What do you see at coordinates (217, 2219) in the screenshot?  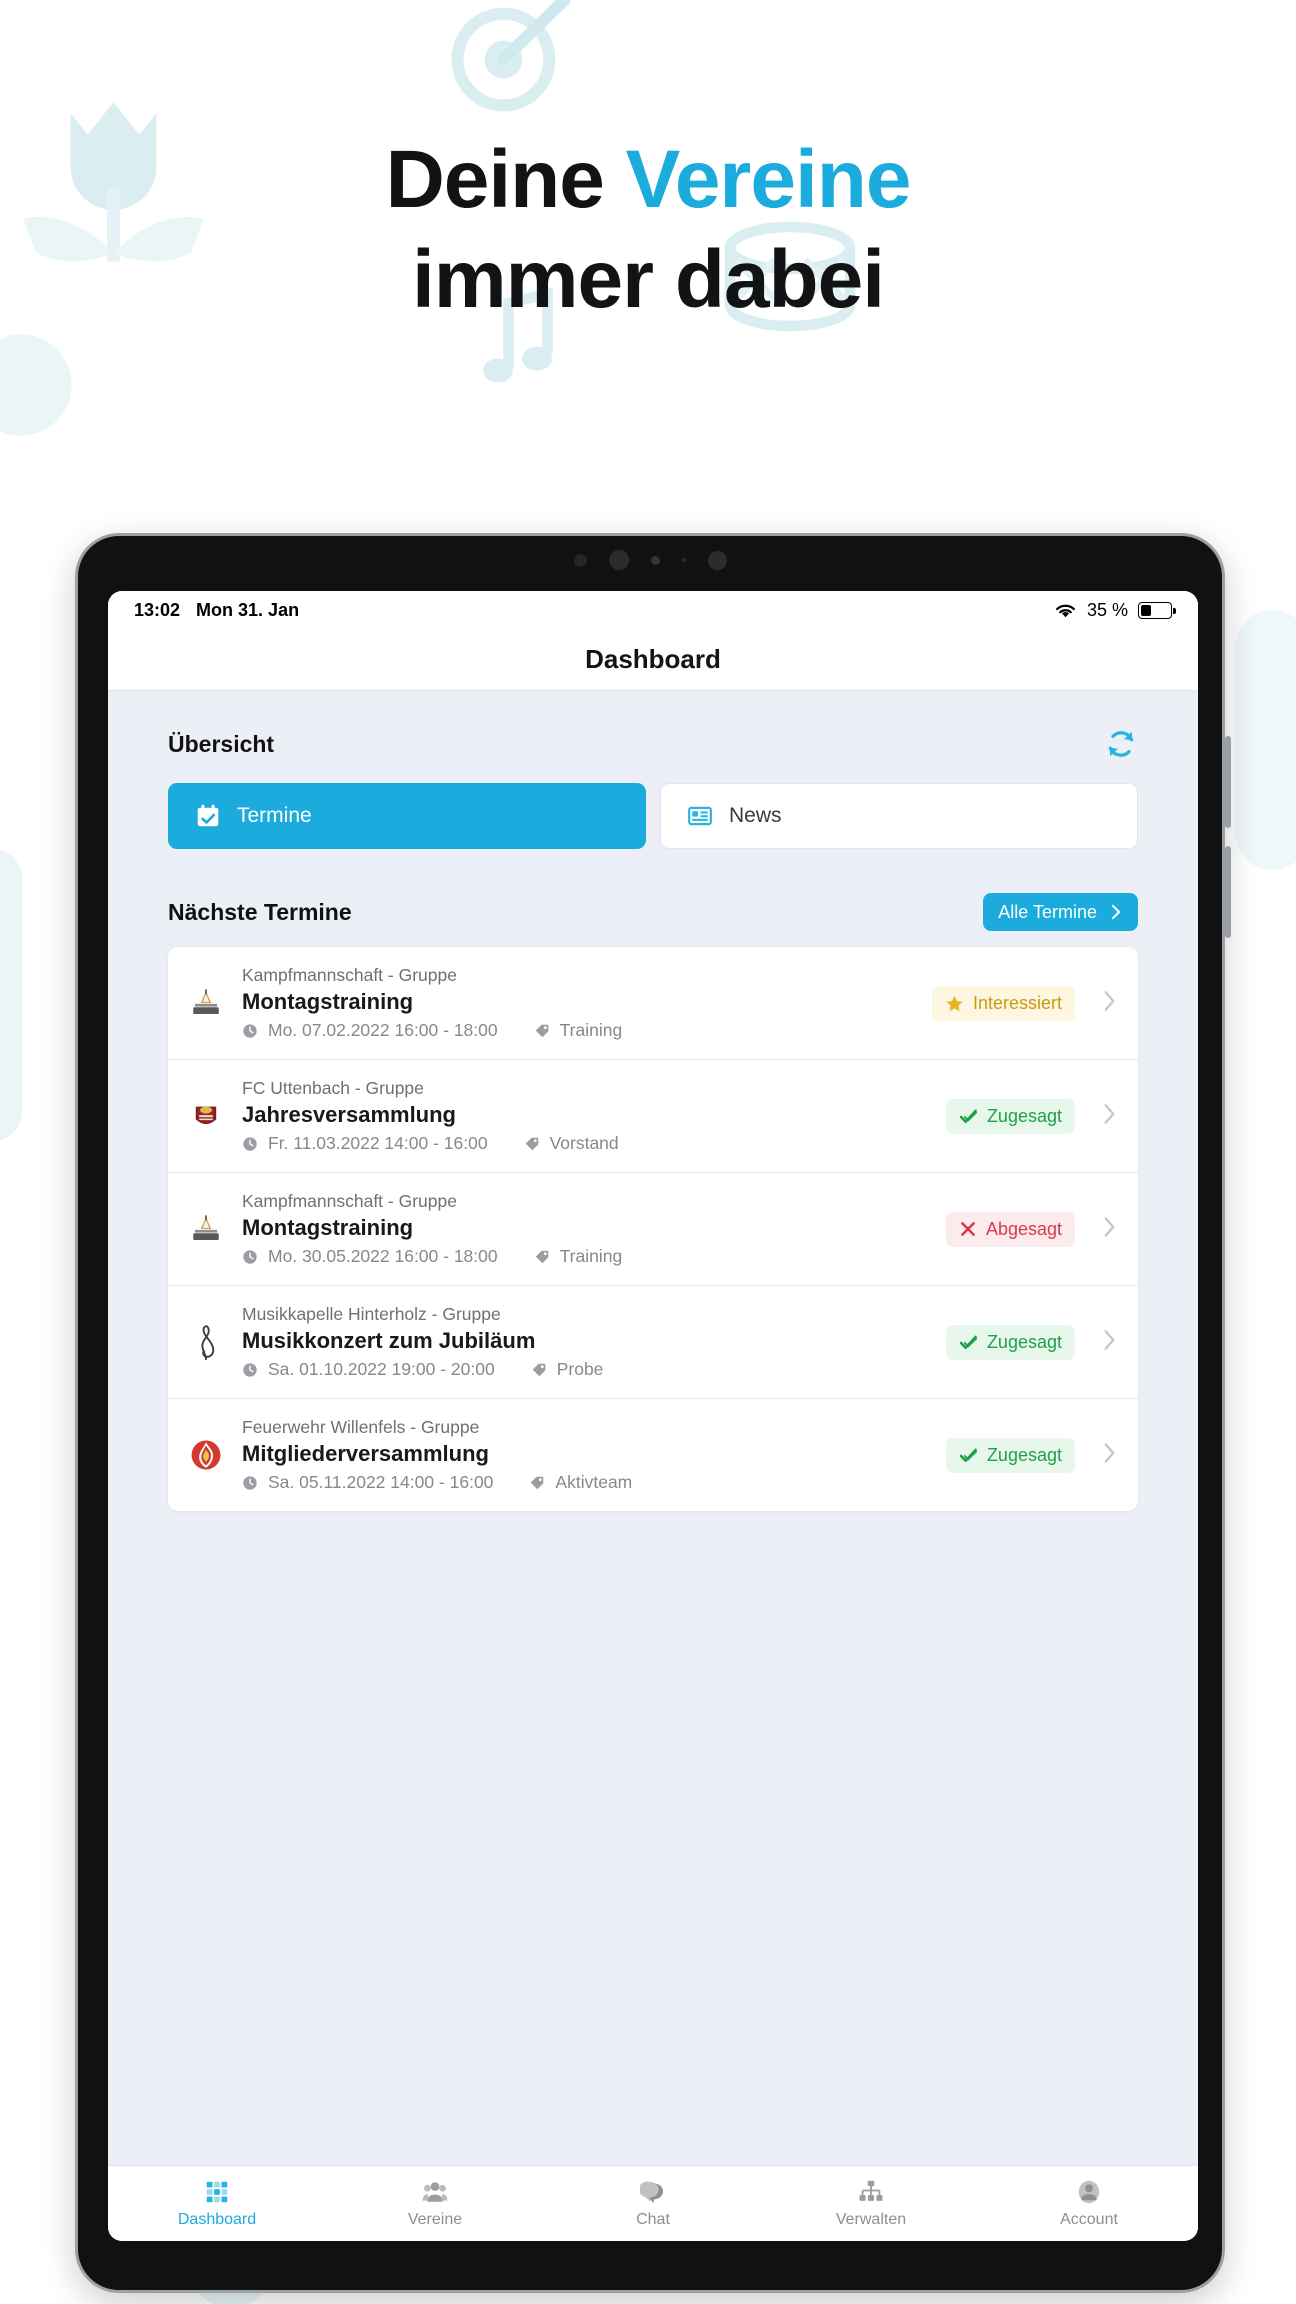 I see `nav-label: Dashboard` at bounding box center [217, 2219].